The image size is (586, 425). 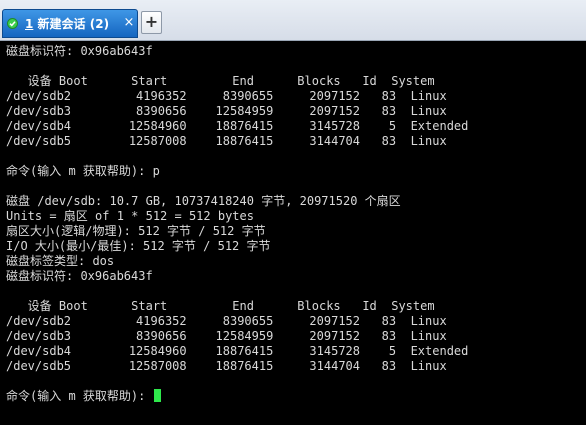 I want to click on close-icon: ×, so click(x=129, y=23).